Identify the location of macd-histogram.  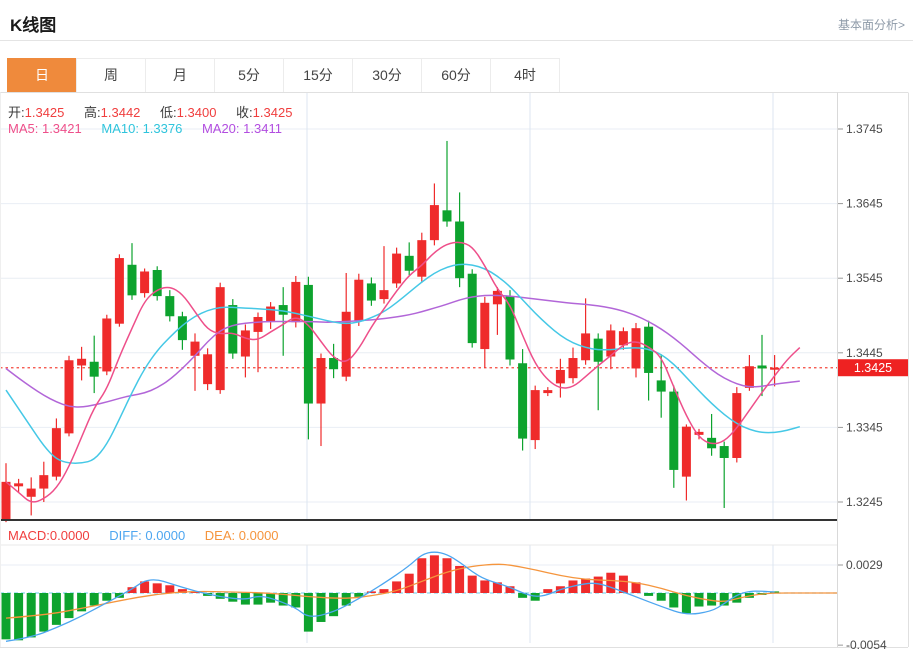
(390, 598).